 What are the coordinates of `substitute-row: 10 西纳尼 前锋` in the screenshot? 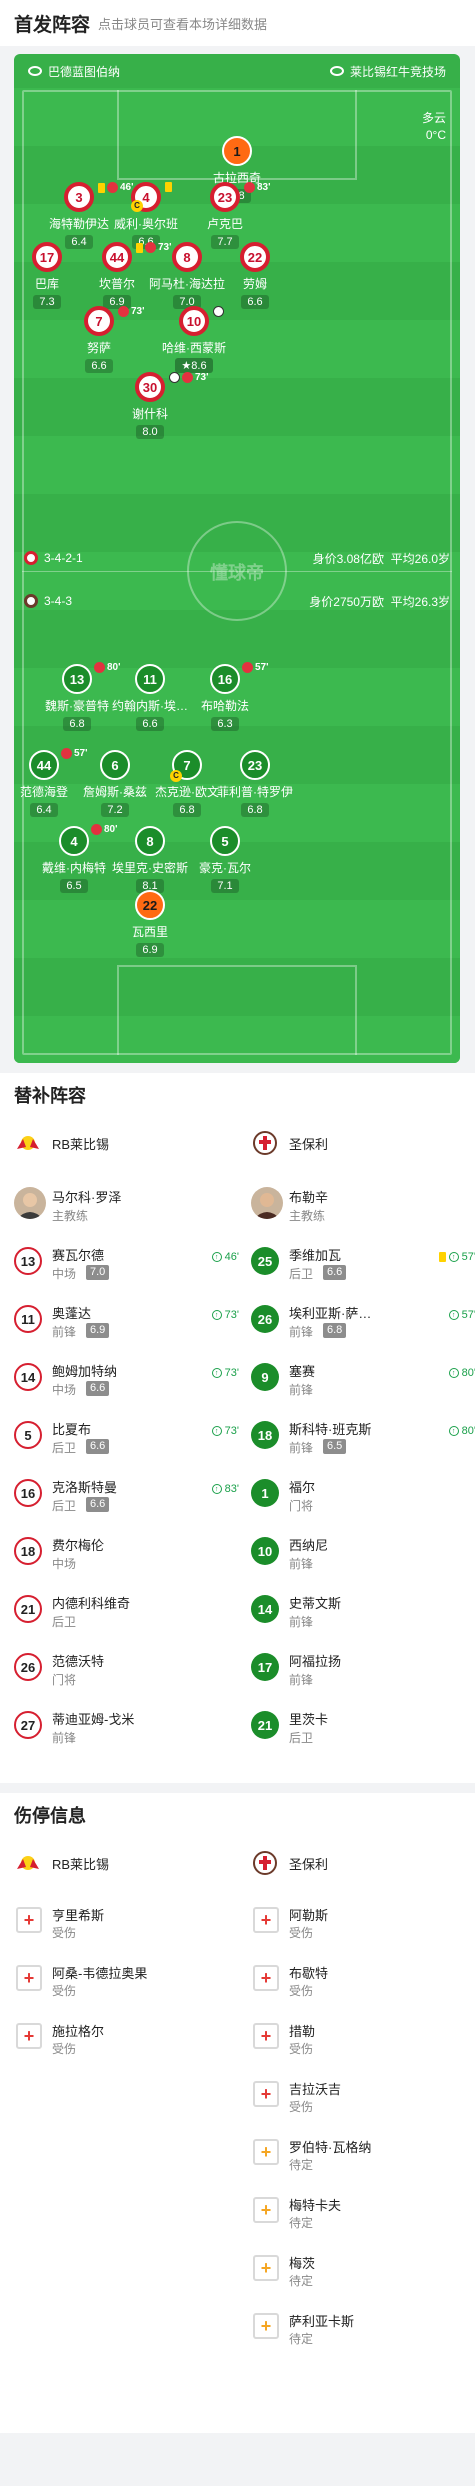 It's located at (363, 1557).